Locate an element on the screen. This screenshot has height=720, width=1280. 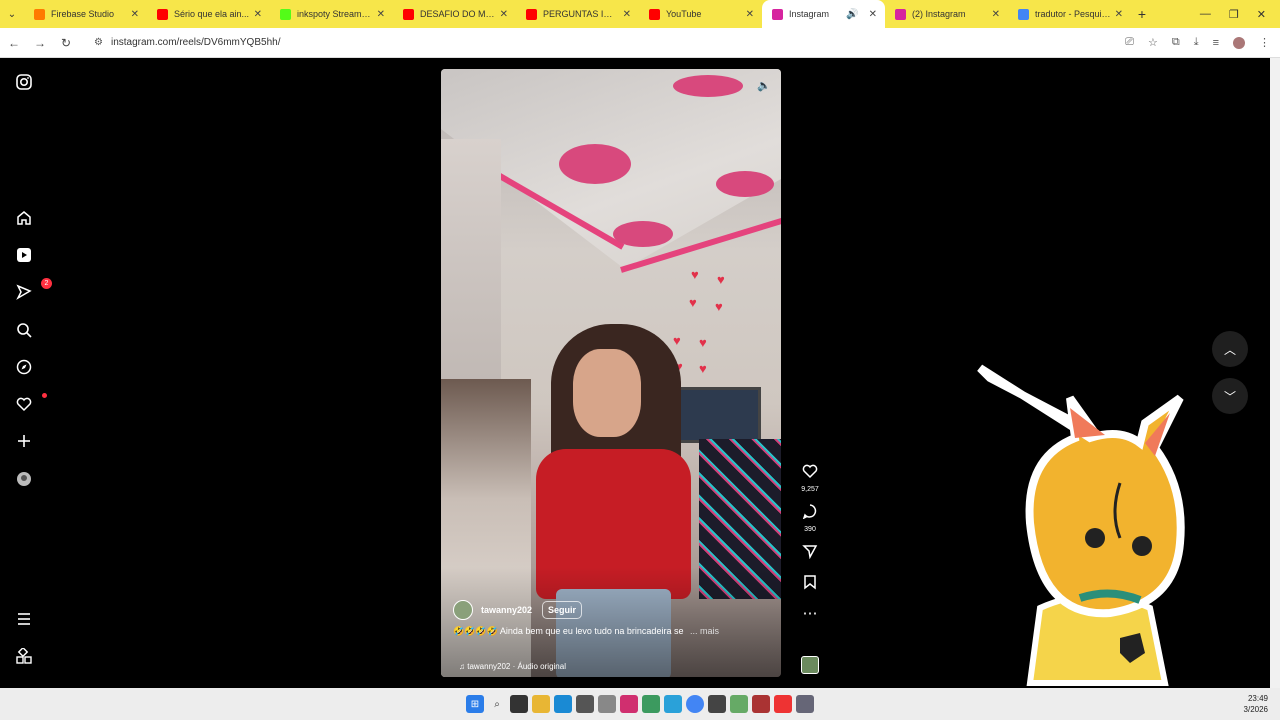
explore-compass-icon is located at coordinates (24, 367).